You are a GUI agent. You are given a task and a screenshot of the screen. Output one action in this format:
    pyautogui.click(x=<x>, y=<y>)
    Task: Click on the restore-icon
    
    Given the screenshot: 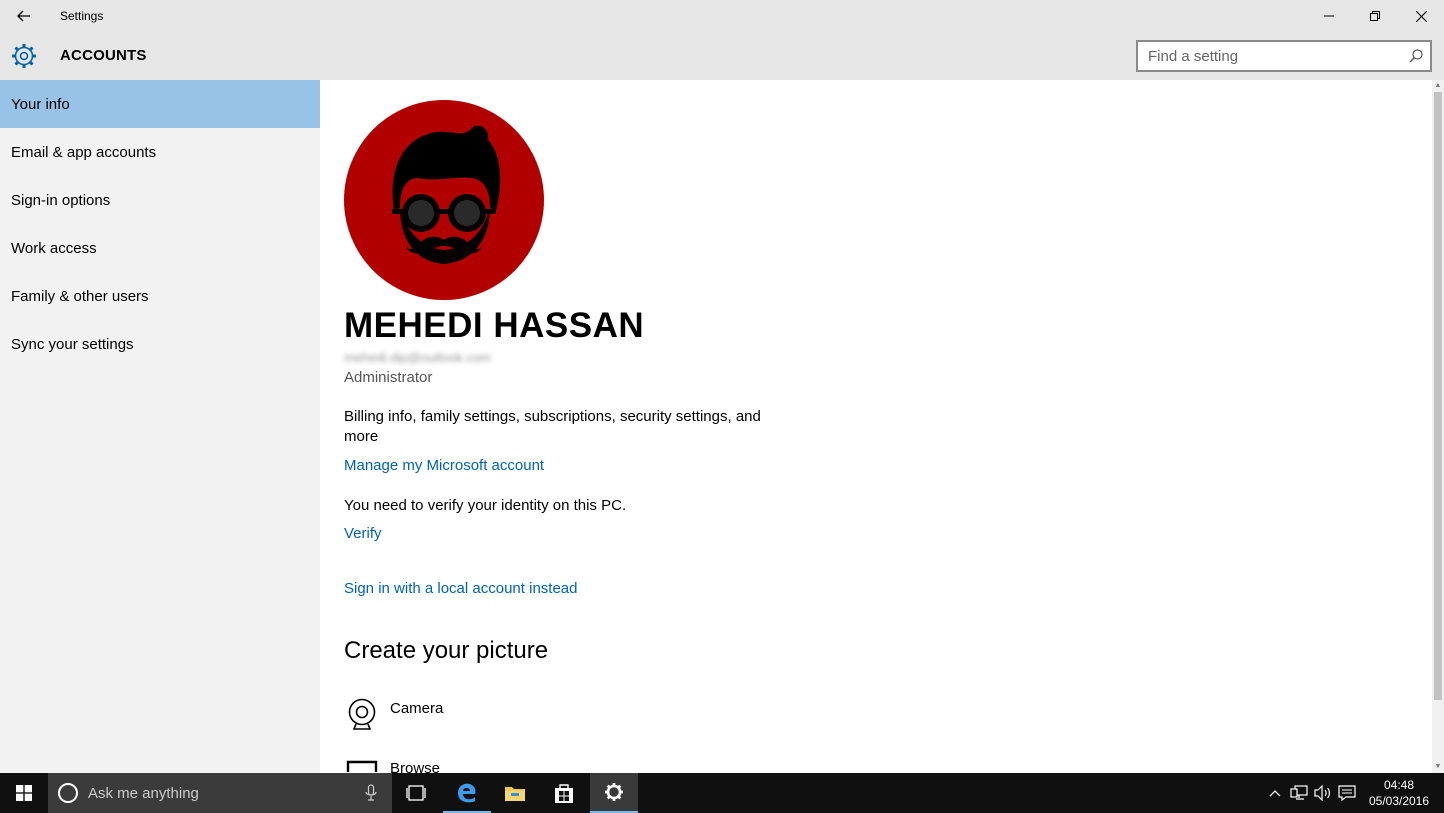 What is the action you would take?
    pyautogui.click(x=1375, y=16)
    